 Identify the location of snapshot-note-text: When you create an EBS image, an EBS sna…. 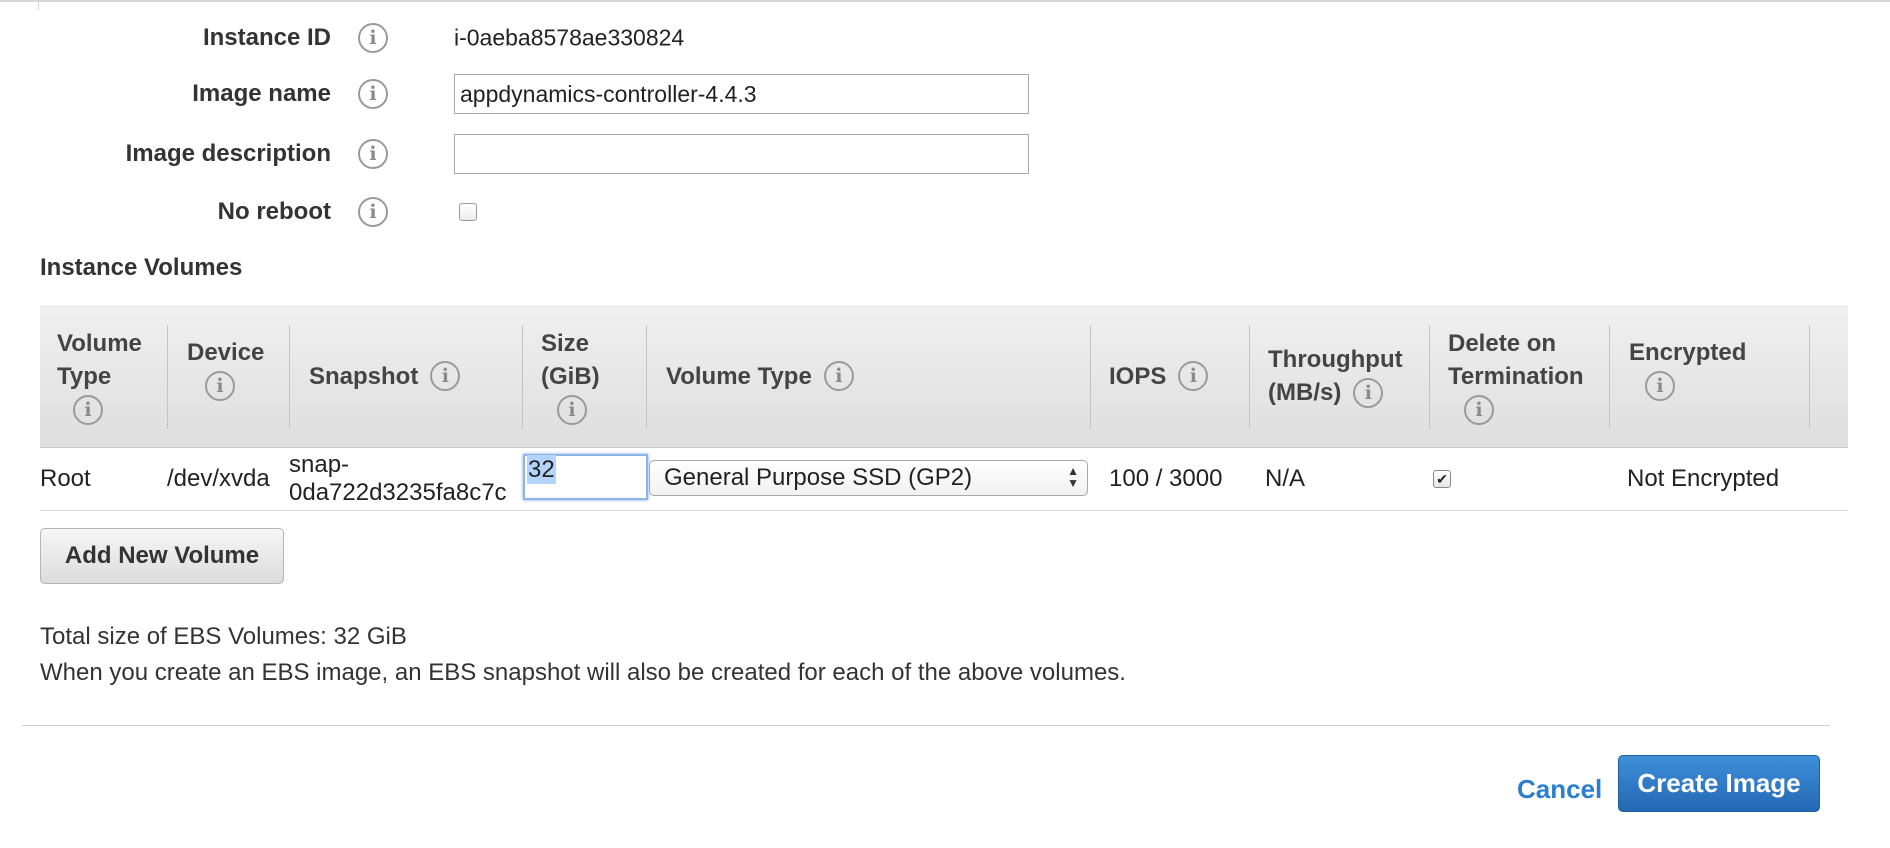
(583, 672).